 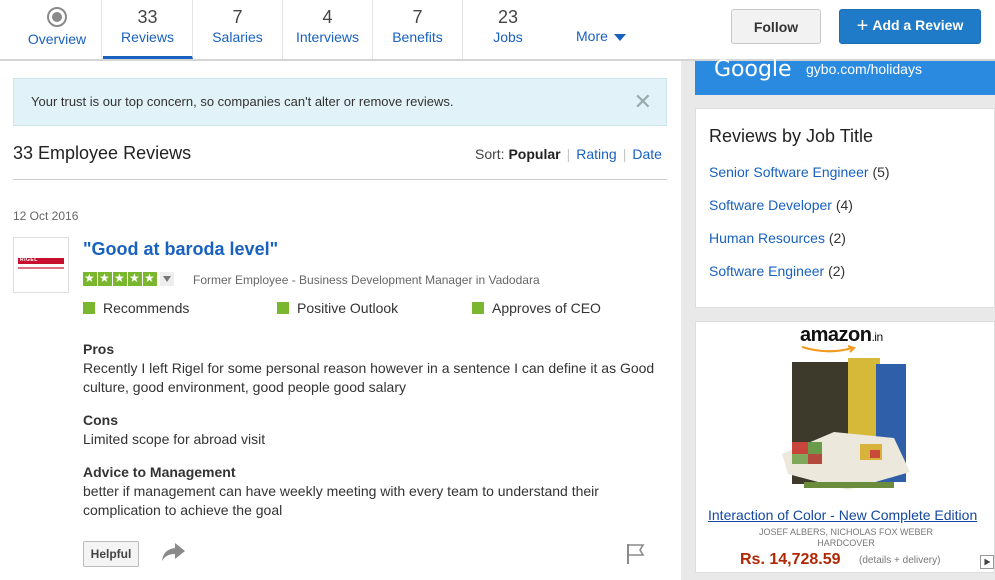 I want to click on amazon-tld: .in, so click(x=877, y=337).